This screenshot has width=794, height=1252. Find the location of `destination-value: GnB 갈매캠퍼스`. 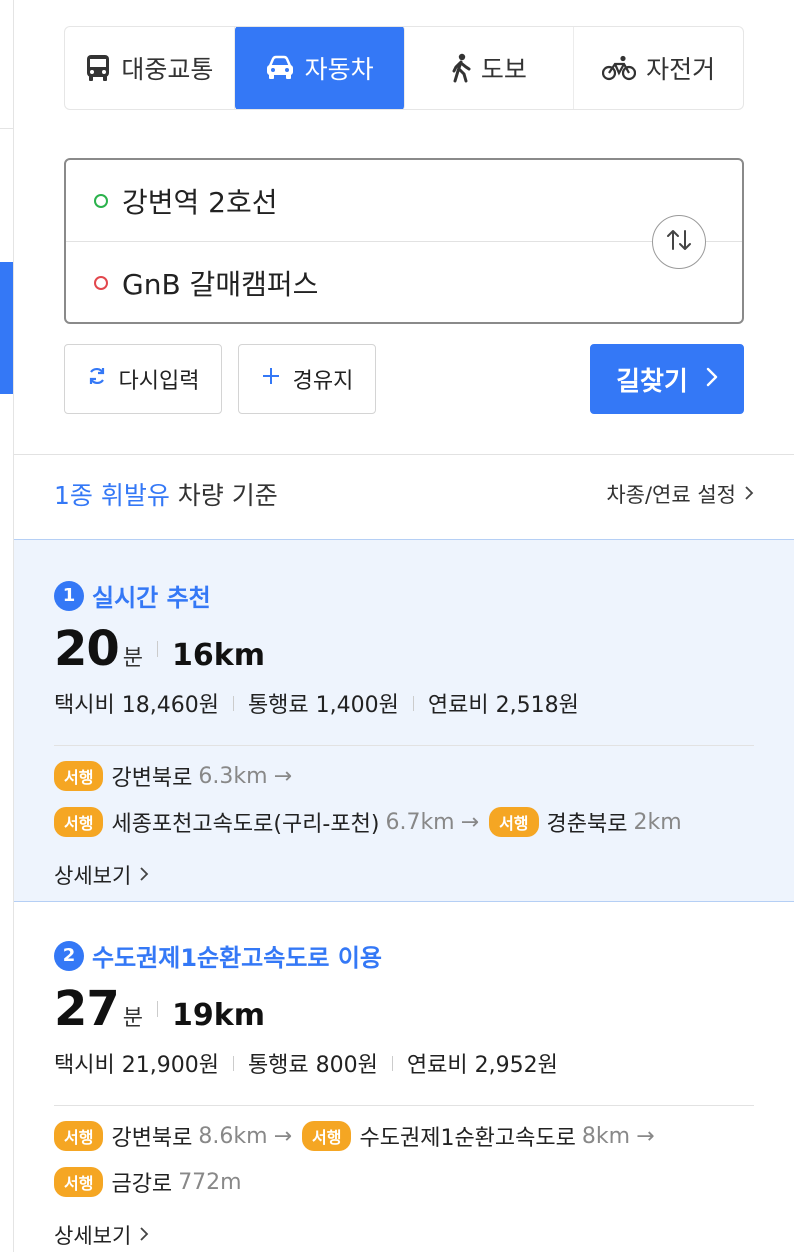

destination-value: GnB 갈매캠퍼스 is located at coordinates (220, 284).